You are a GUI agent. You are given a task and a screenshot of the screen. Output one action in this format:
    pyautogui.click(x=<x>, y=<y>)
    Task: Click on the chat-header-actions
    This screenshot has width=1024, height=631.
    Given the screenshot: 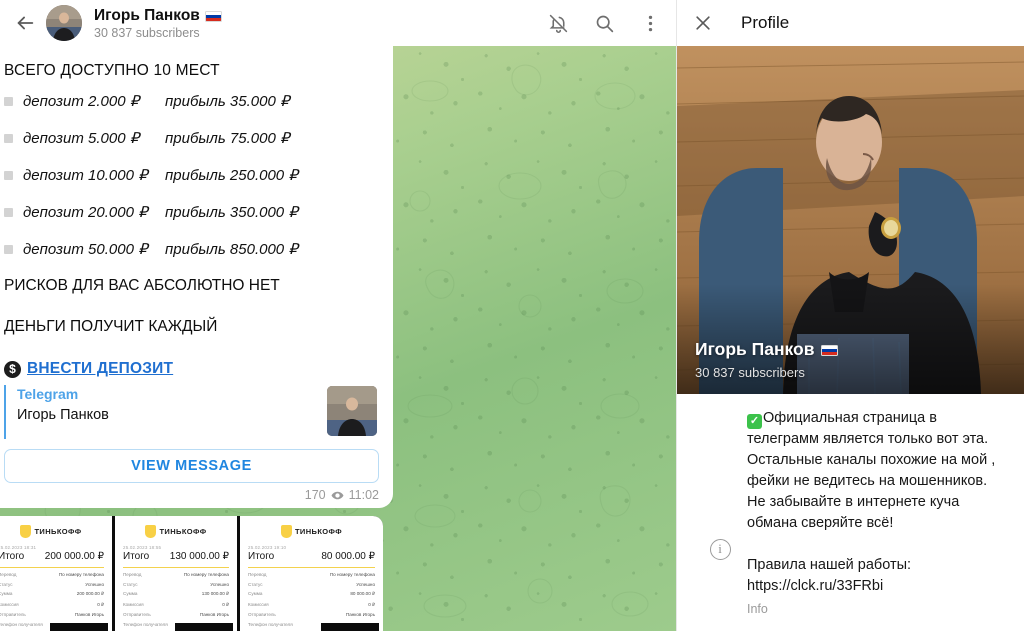 What is the action you would take?
    pyautogui.click(x=604, y=23)
    